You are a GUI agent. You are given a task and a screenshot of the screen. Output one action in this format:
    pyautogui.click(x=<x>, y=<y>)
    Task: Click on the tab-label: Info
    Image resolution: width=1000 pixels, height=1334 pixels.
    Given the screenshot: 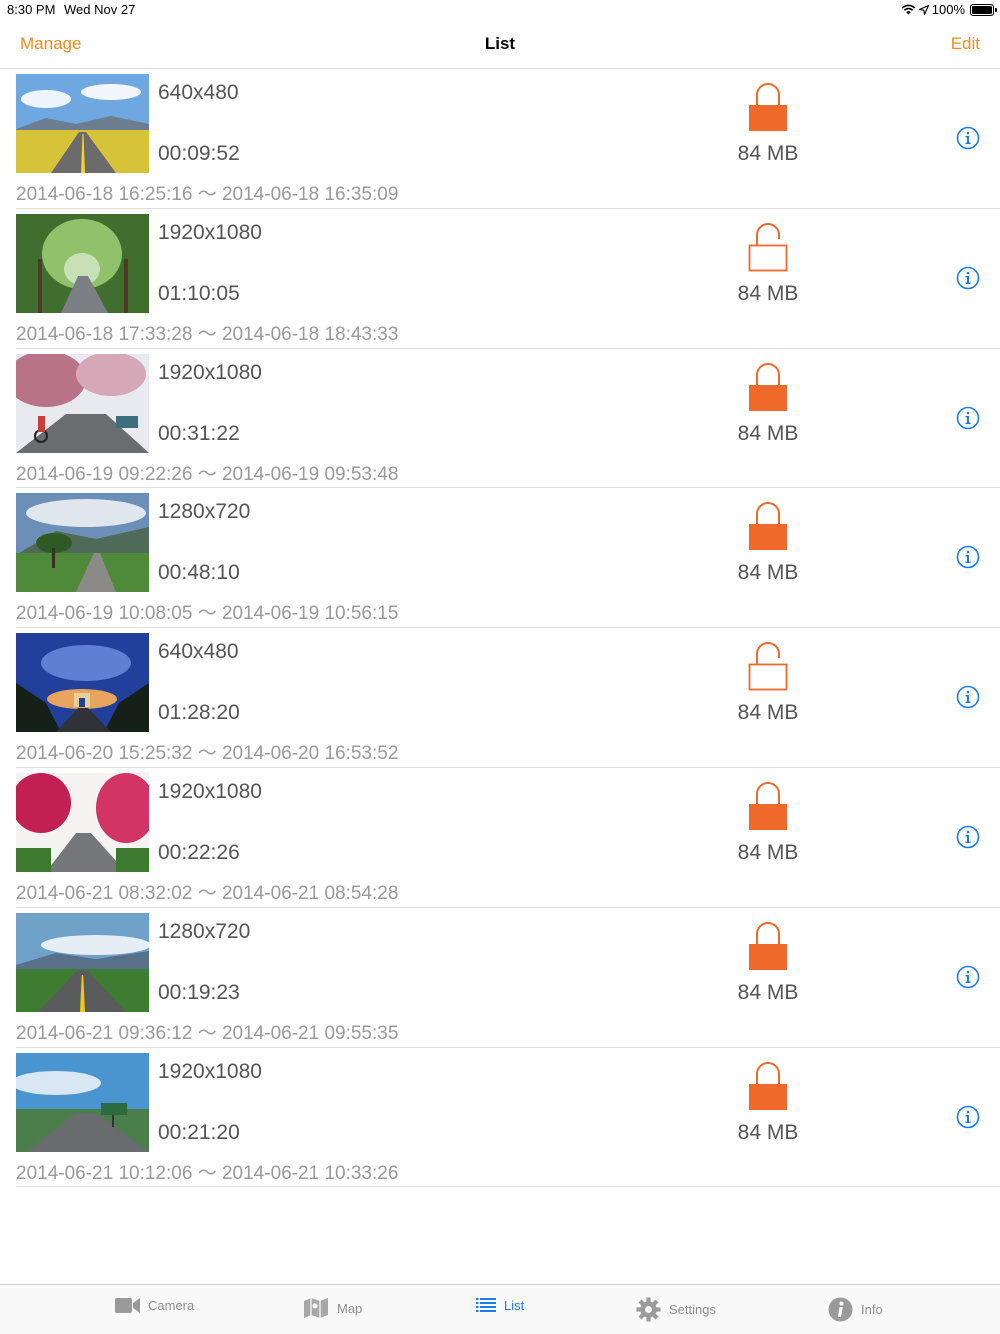 What is the action you would take?
    pyautogui.click(x=872, y=1309)
    